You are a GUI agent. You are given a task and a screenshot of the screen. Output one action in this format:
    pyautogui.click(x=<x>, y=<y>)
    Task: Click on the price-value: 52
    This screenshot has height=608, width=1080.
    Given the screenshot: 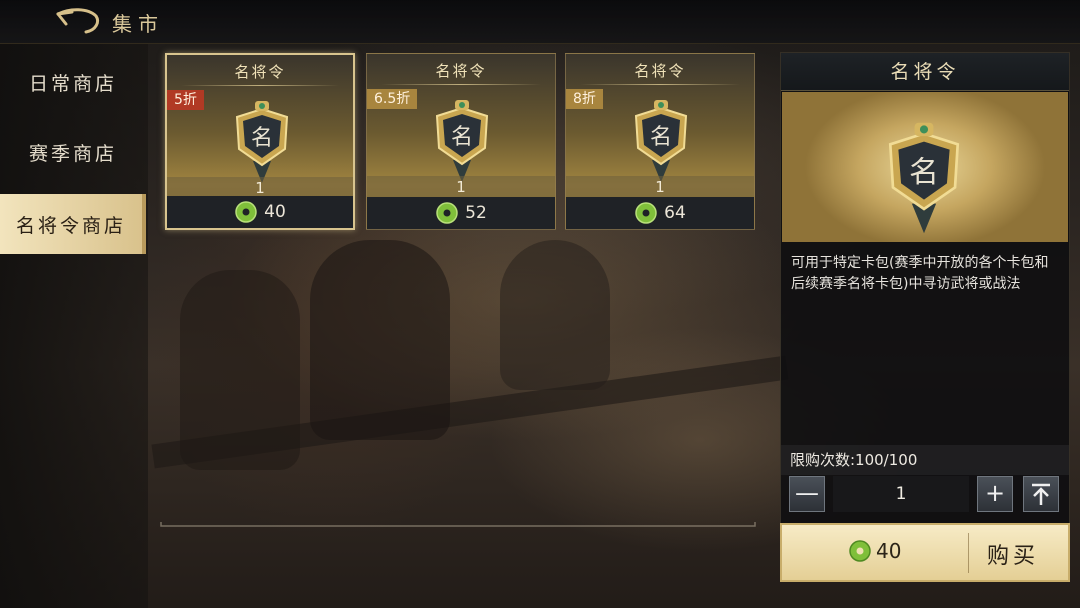 What is the action you would take?
    pyautogui.click(x=476, y=213)
    